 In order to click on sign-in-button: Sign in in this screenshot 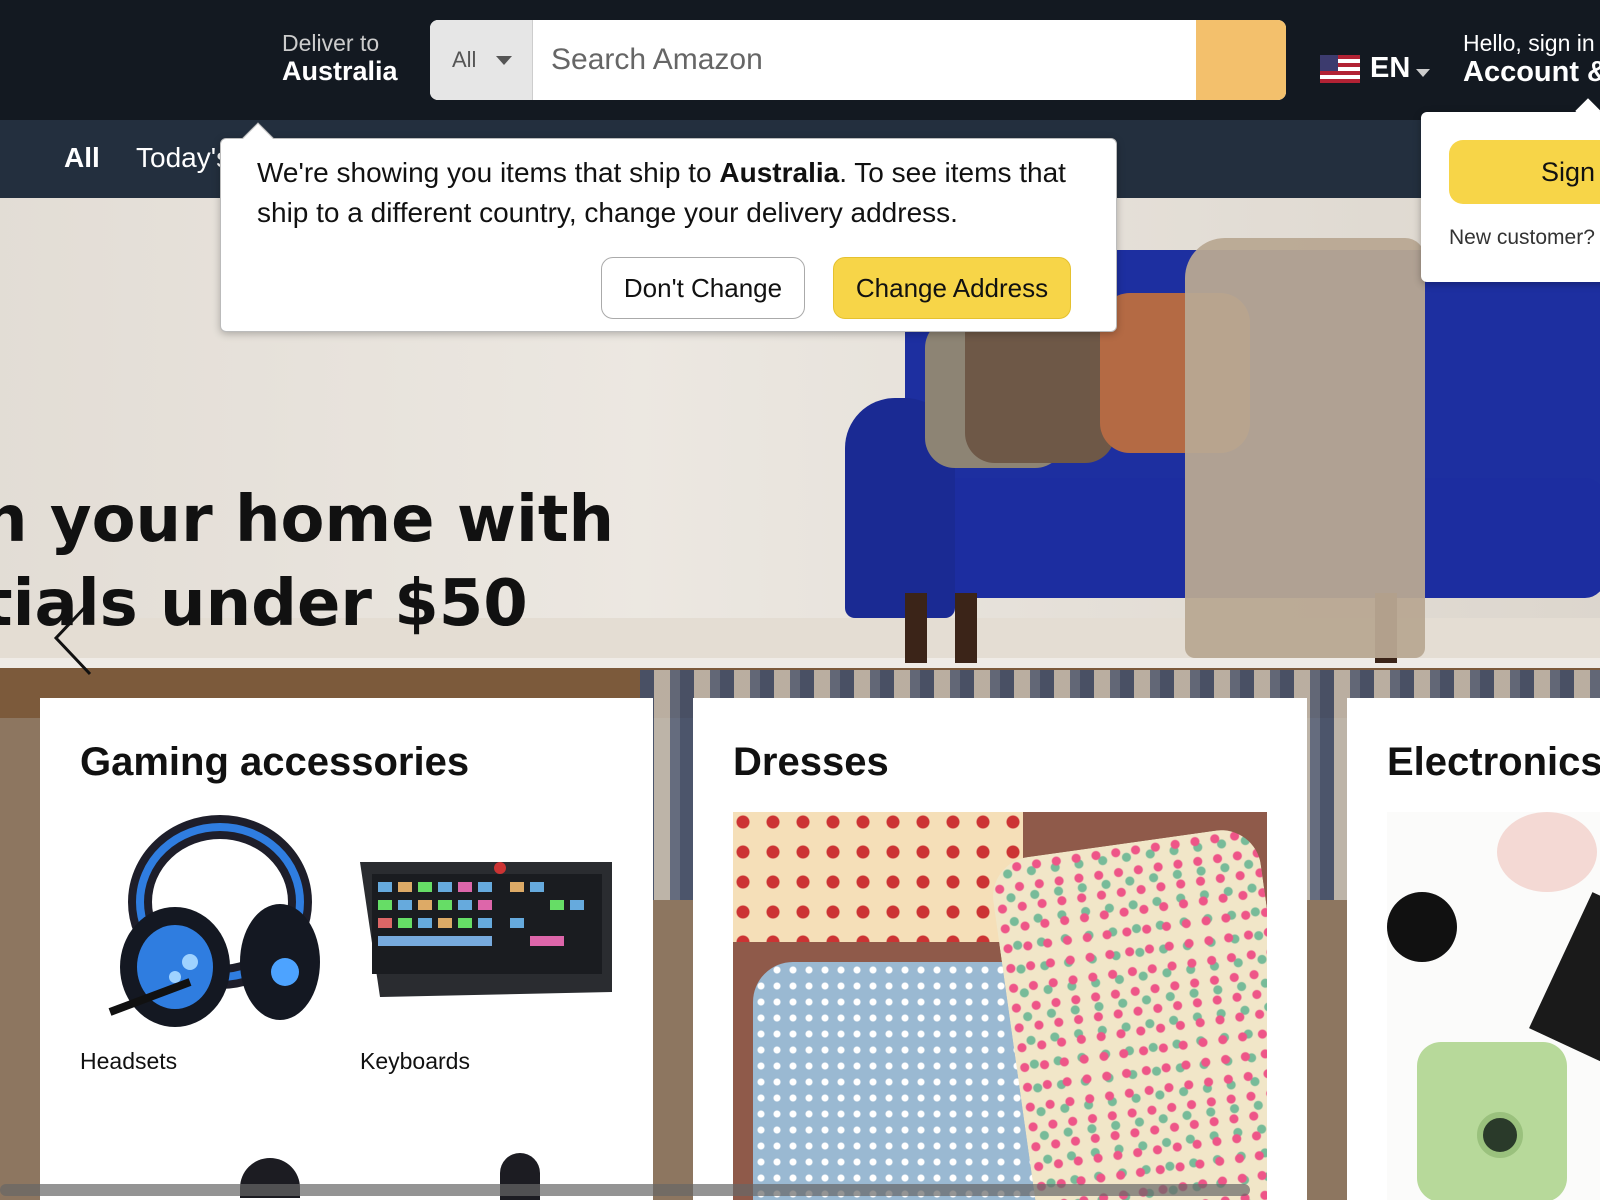, I will do `click(1524, 172)`.